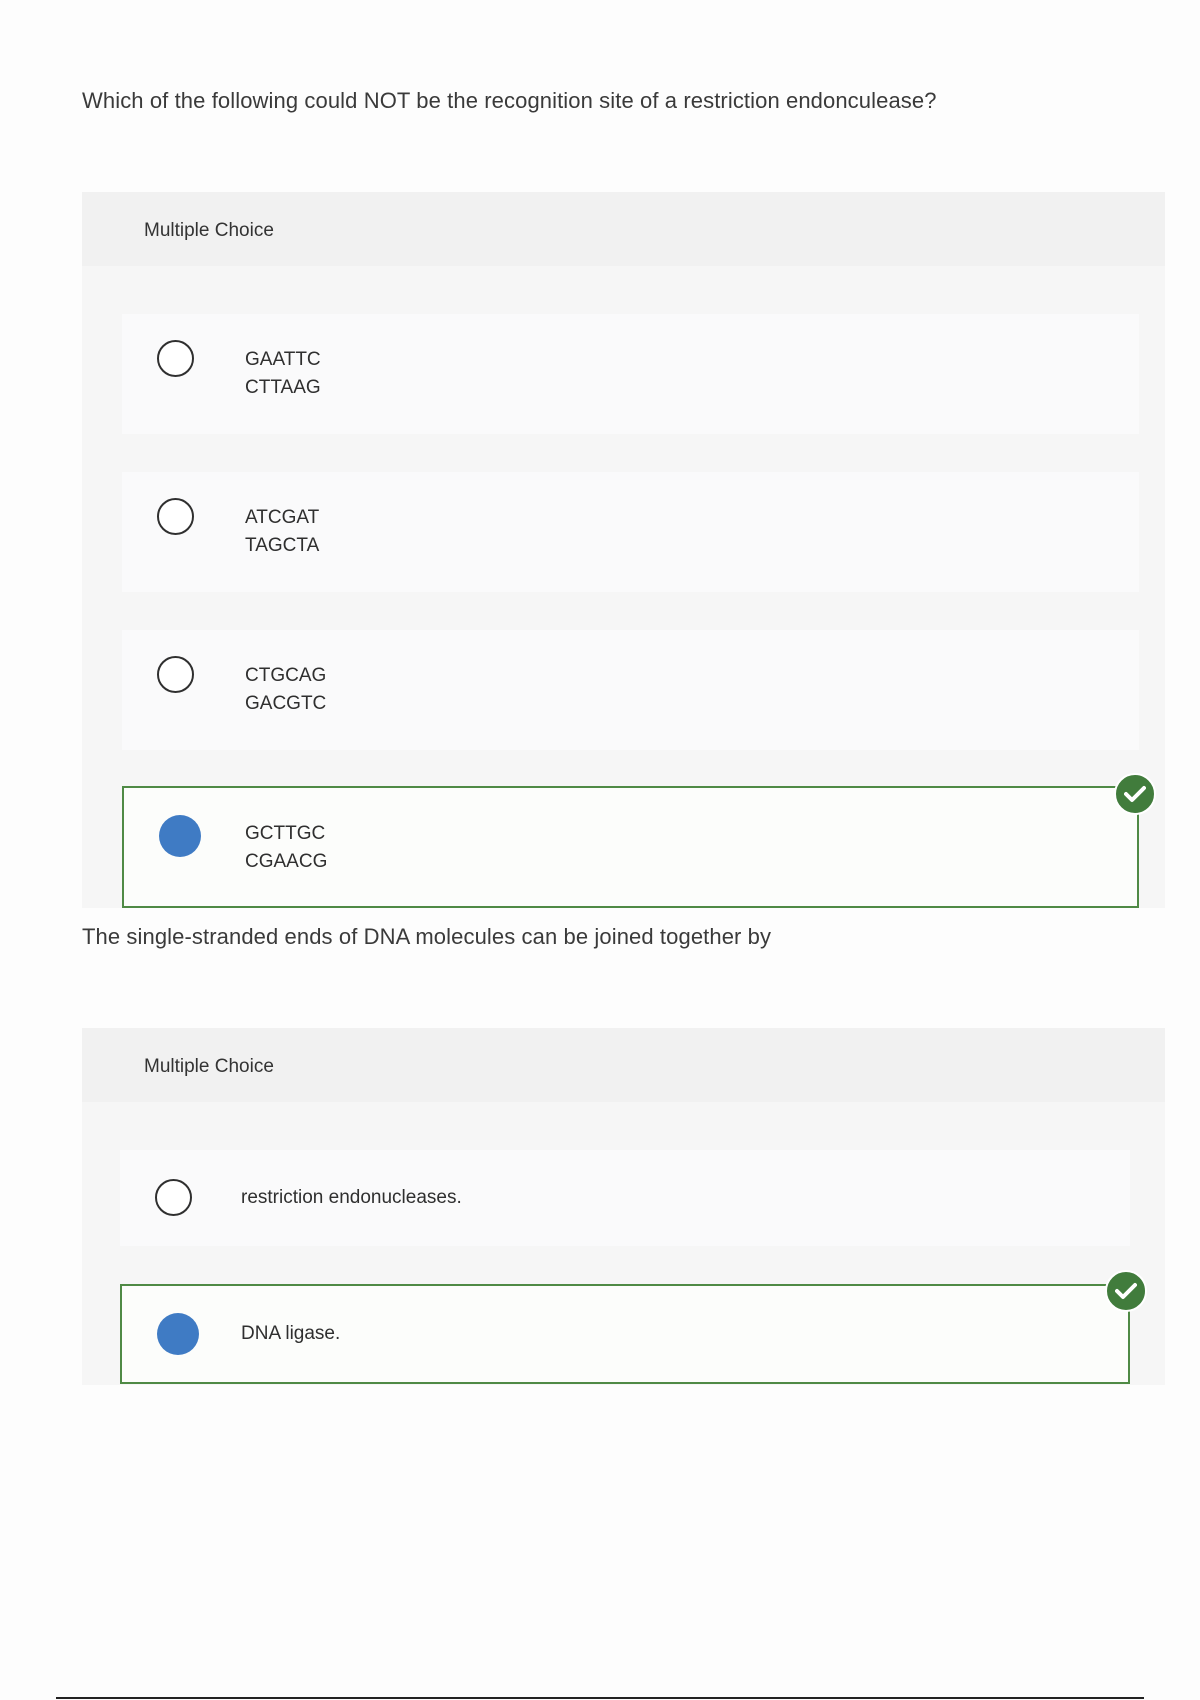  I want to click on q1-option-b: ATCGAT TAGCTA, so click(630, 532).